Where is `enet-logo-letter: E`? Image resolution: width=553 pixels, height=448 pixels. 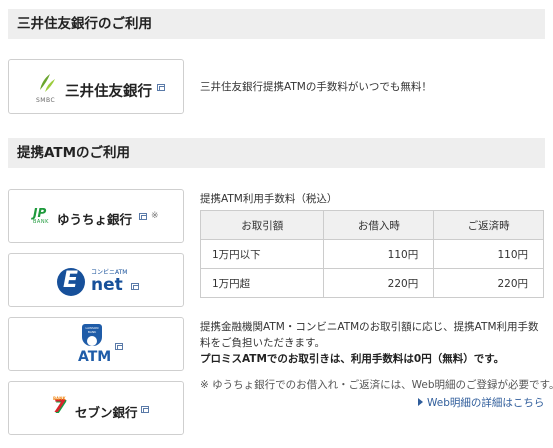
enet-logo-letter: E is located at coordinates (71, 280).